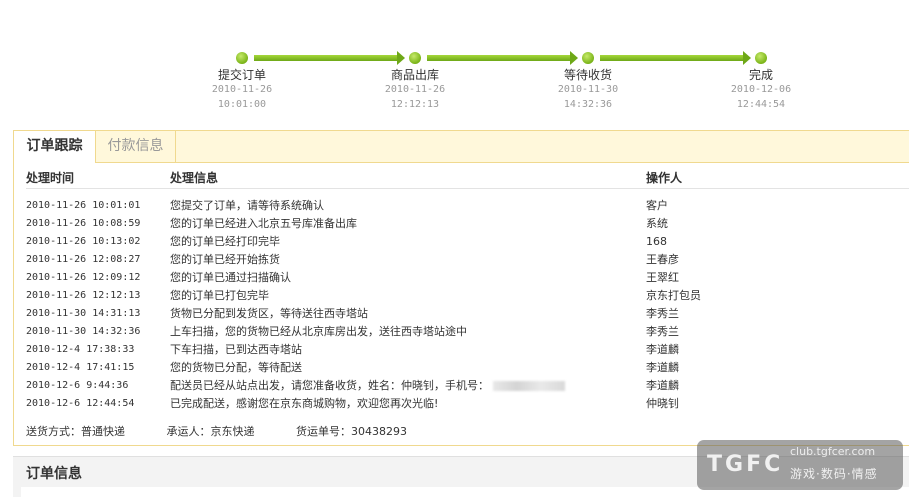  Describe the element at coordinates (83, 205) in the screenshot. I see `row-time: 2010-11-26 10:01:01` at that location.